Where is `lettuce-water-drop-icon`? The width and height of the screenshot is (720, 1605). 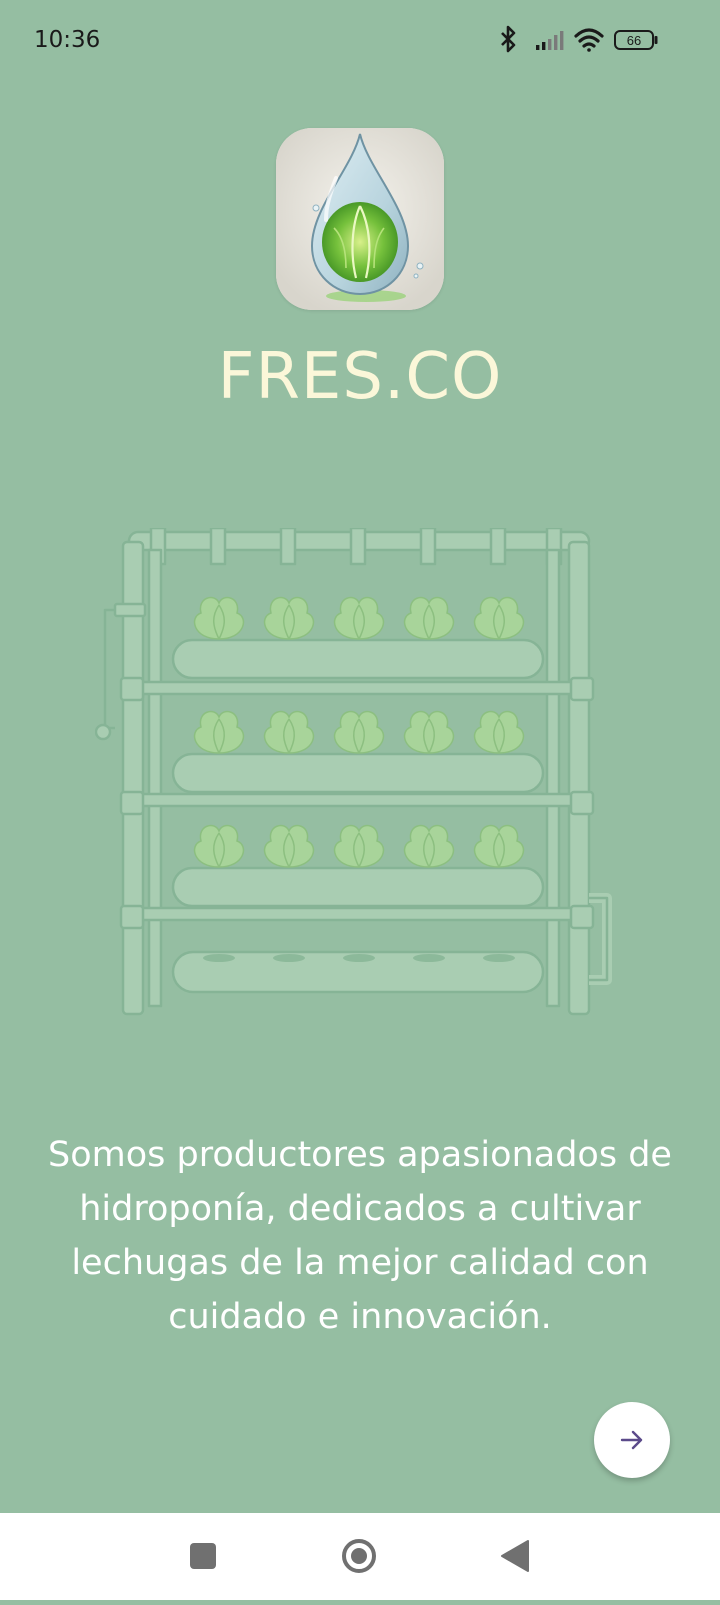 lettuce-water-drop-icon is located at coordinates (360, 219).